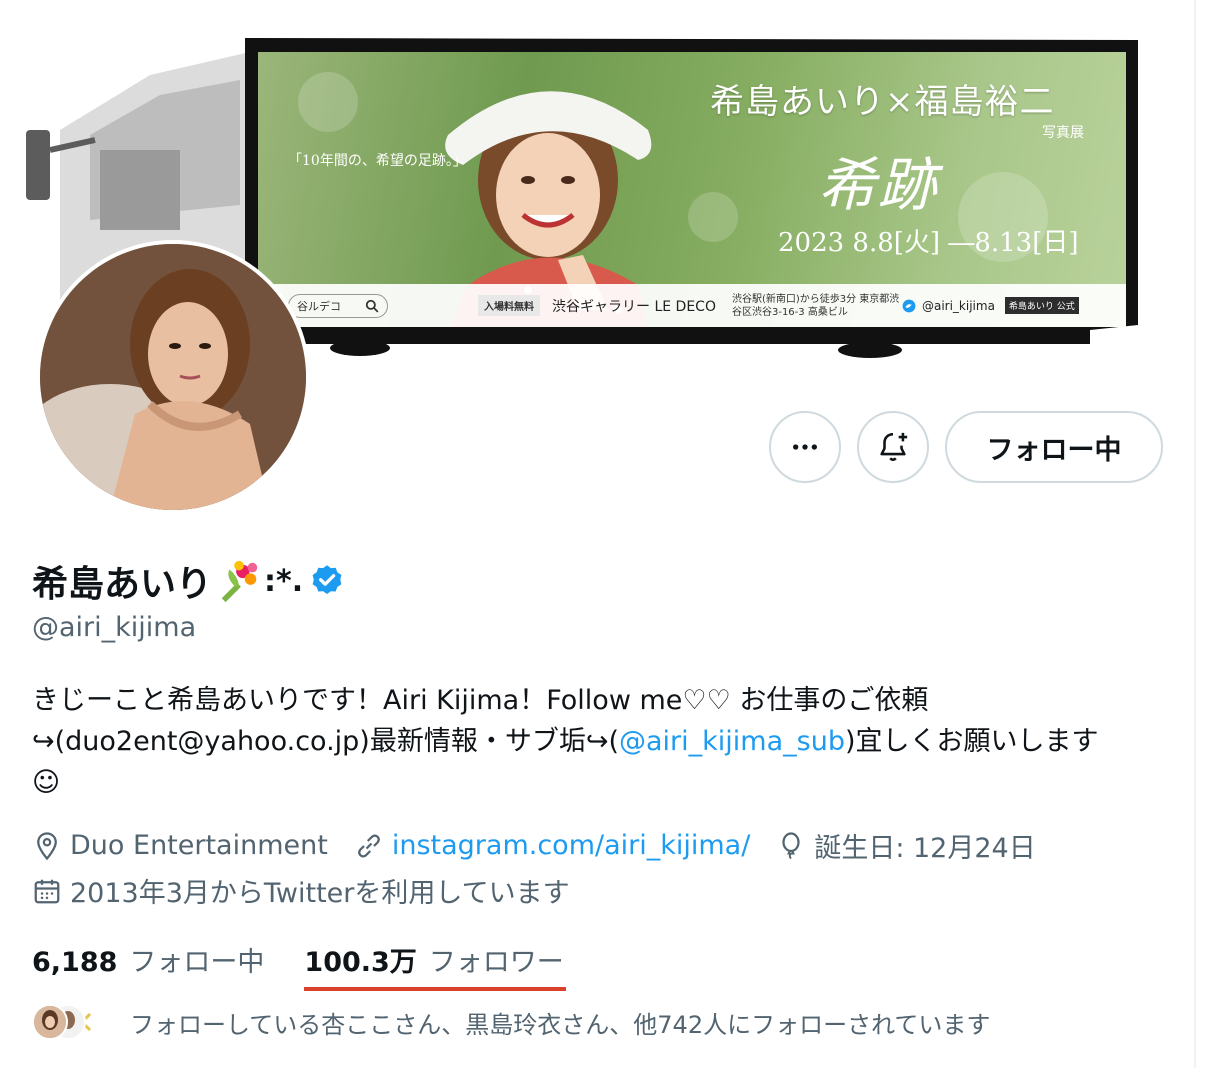 The height and width of the screenshot is (1068, 1206). Describe the element at coordinates (50, 1022) in the screenshot. I see `avatar` at that location.